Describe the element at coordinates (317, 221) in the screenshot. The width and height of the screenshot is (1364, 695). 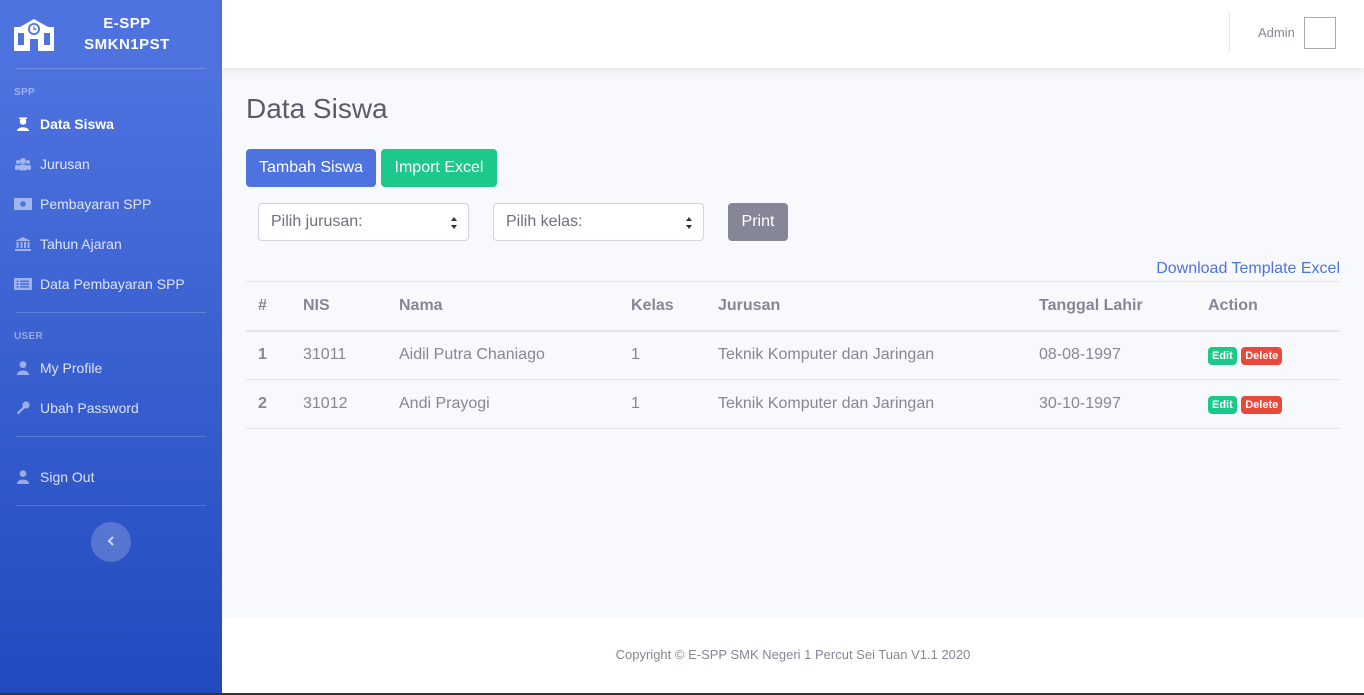
I see `jurusan-select-value: Pilih jurusan:` at that location.